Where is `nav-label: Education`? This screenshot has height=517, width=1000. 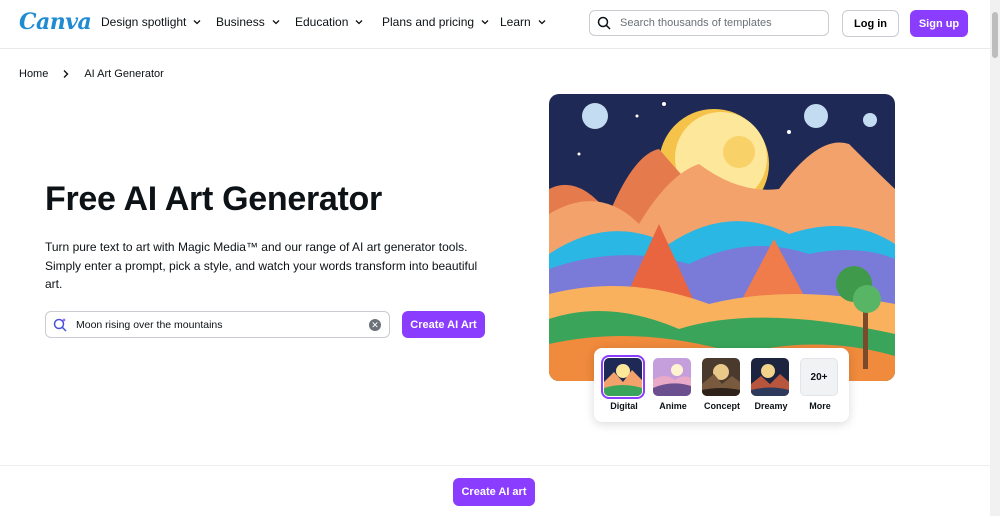 nav-label: Education is located at coordinates (322, 22).